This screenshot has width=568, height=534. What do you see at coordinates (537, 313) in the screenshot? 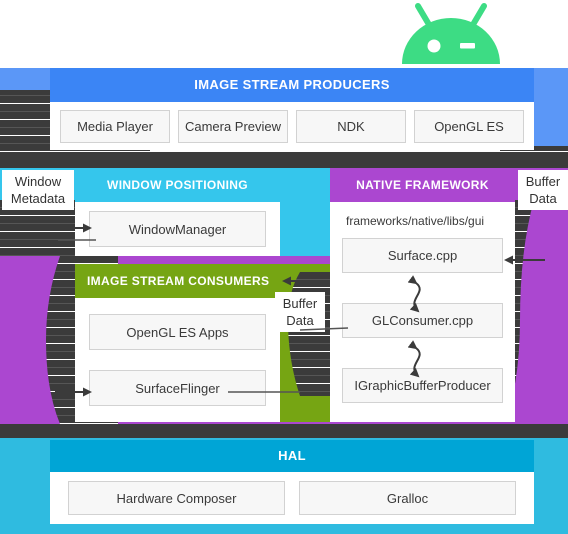
I see `connector-pipe-mid-right` at bounding box center [537, 313].